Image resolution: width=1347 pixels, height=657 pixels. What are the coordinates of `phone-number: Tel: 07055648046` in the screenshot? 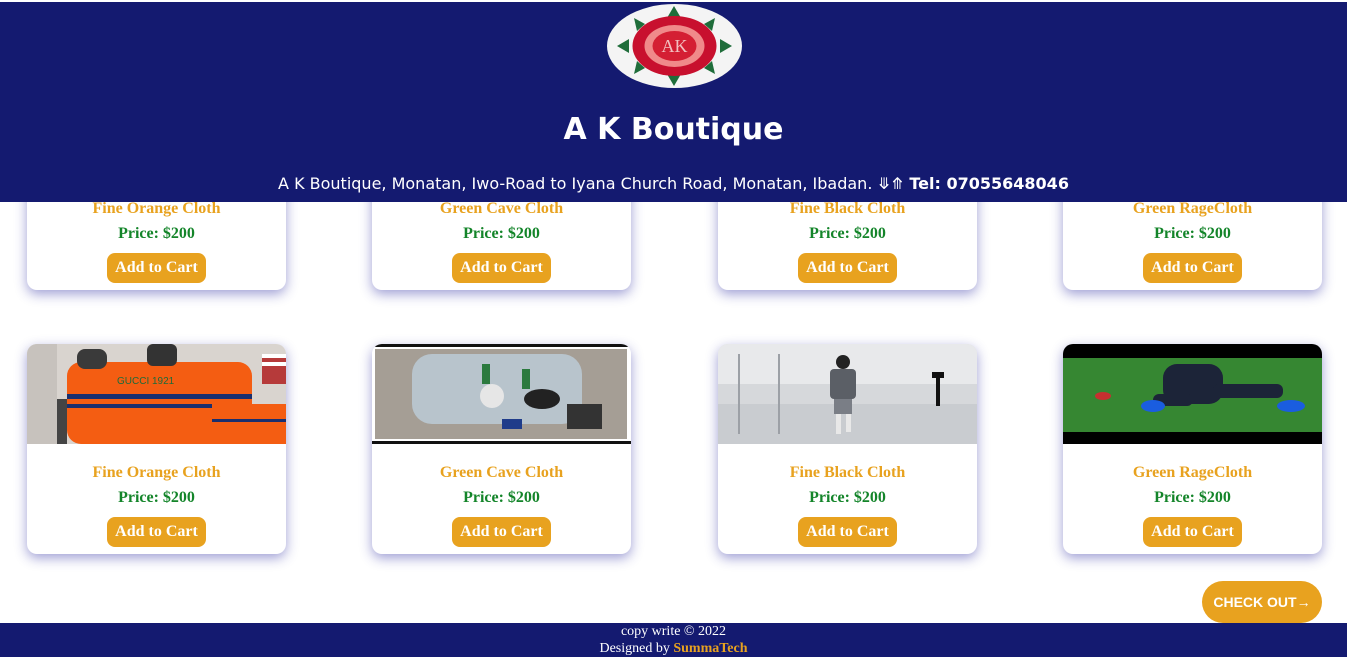 It's located at (989, 183).